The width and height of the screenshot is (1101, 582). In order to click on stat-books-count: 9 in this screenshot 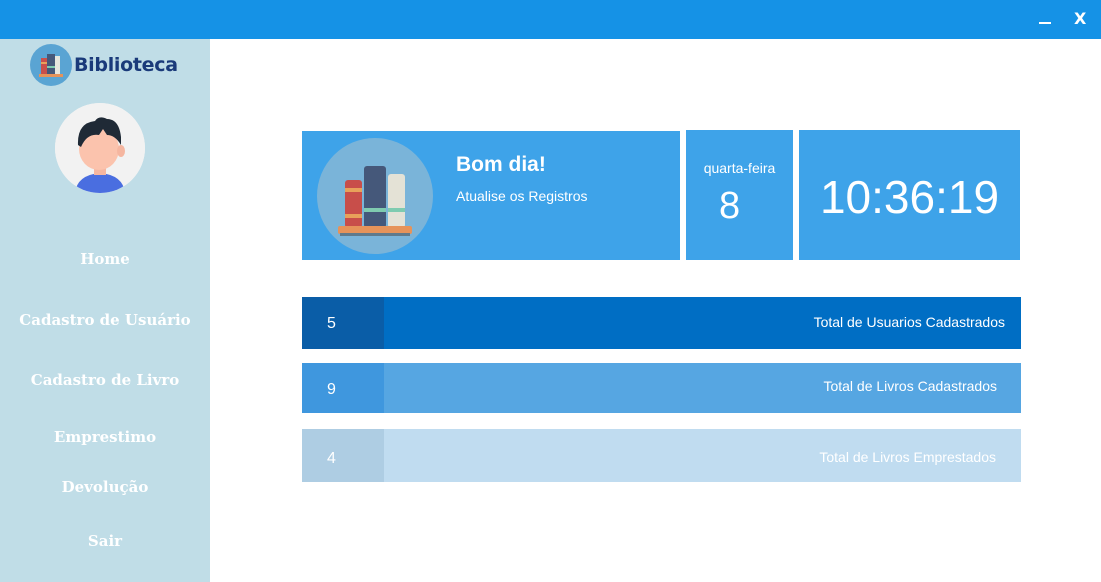, I will do `click(331, 389)`.